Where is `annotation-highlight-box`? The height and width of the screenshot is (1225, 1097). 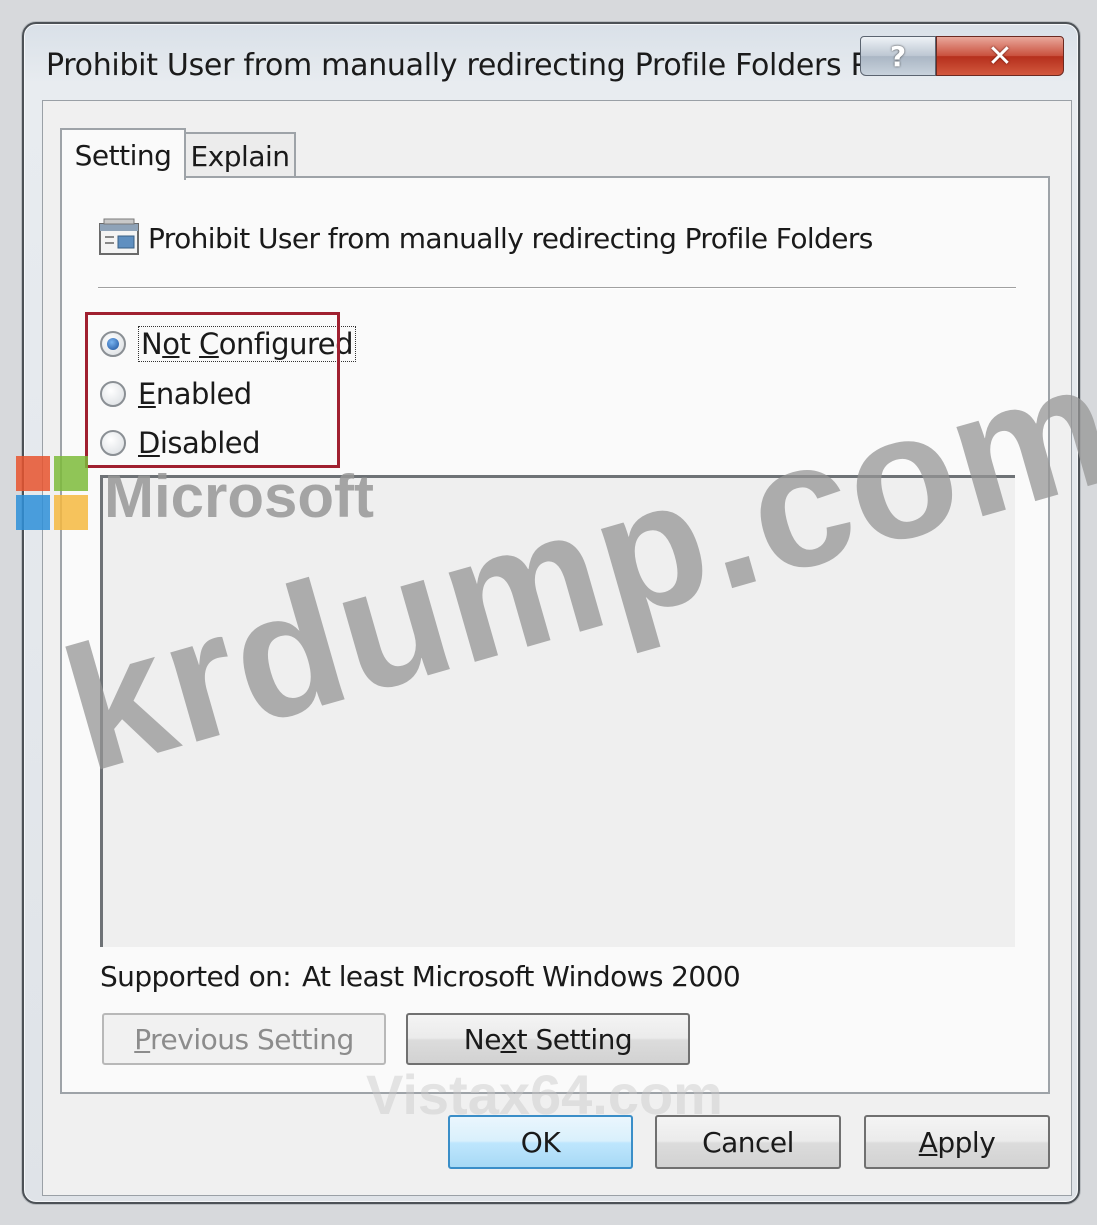 annotation-highlight-box is located at coordinates (212, 390).